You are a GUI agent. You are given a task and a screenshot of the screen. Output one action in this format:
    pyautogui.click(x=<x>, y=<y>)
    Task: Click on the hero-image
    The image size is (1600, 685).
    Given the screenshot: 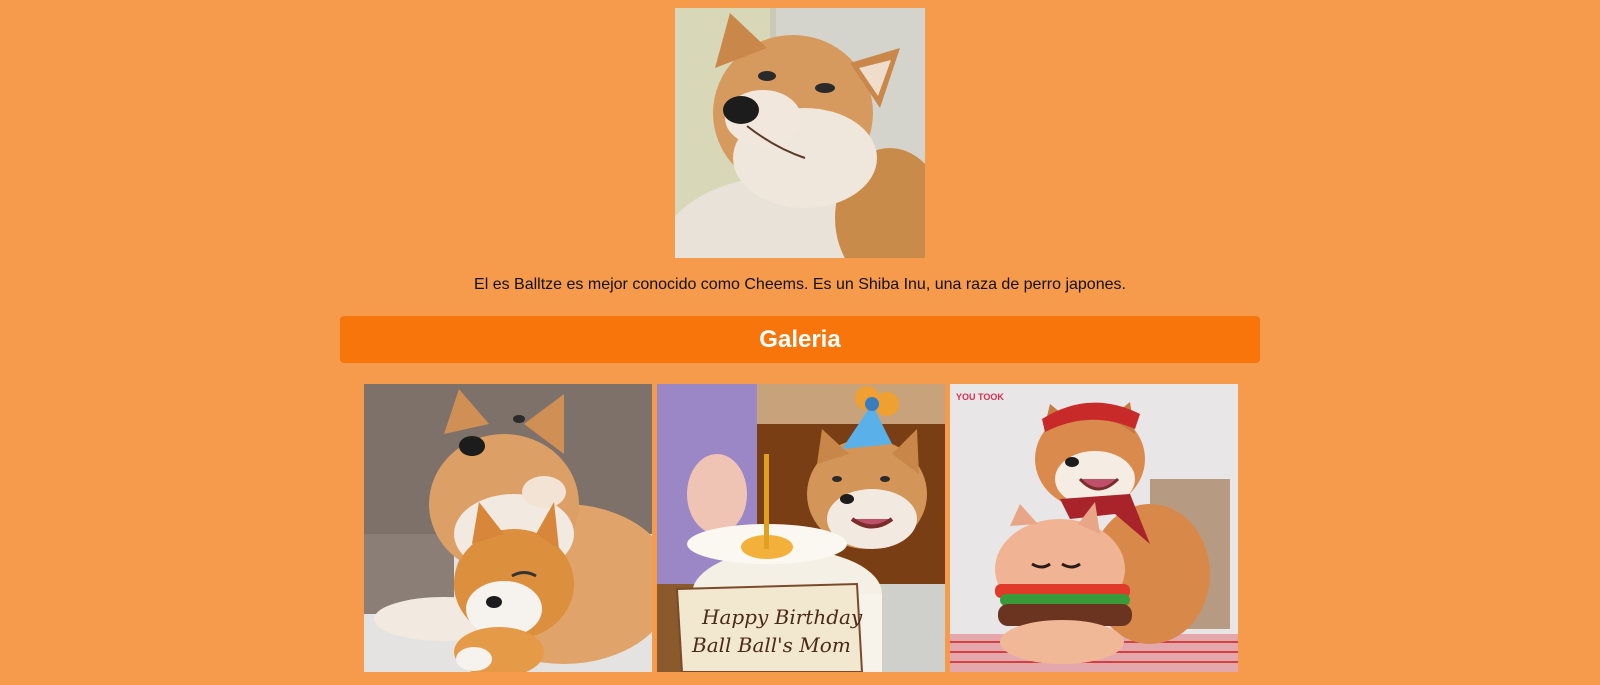 What is the action you would take?
    pyautogui.click(x=800, y=133)
    